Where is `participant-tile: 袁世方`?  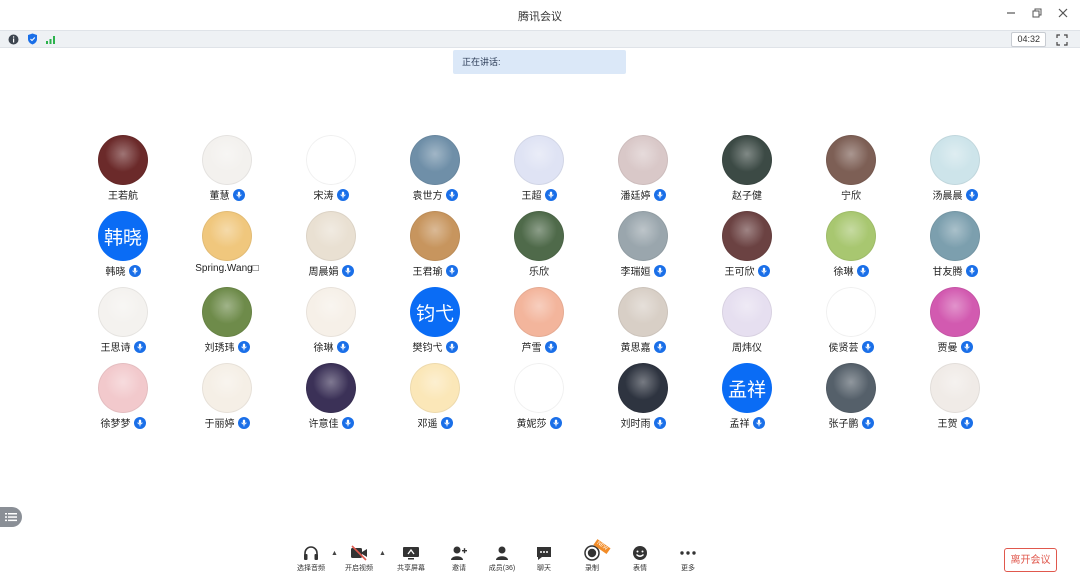
participant-tile: 袁世方 is located at coordinates (435, 171).